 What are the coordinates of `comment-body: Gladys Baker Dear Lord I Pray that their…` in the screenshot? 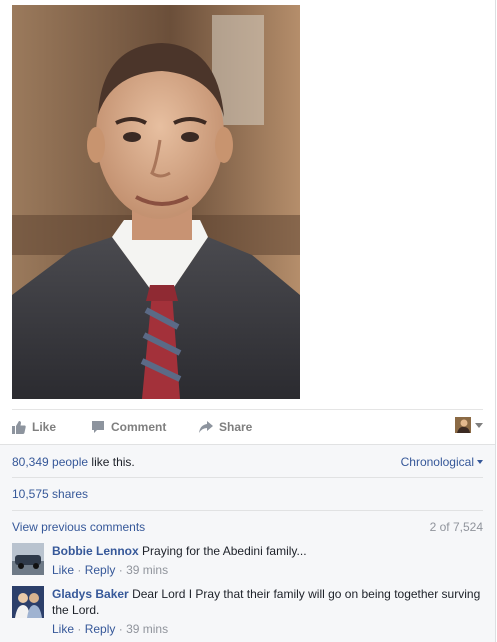 It's located at (267, 611).